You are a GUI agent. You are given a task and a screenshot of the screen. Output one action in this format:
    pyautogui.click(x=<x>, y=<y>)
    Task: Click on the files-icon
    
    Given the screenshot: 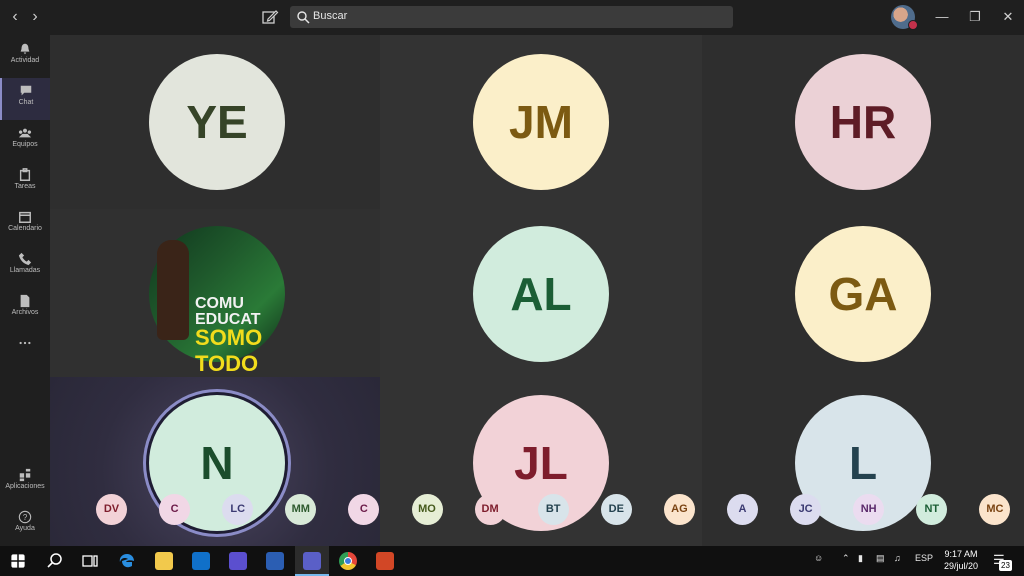 What is the action you would take?
    pyautogui.click(x=25, y=301)
    